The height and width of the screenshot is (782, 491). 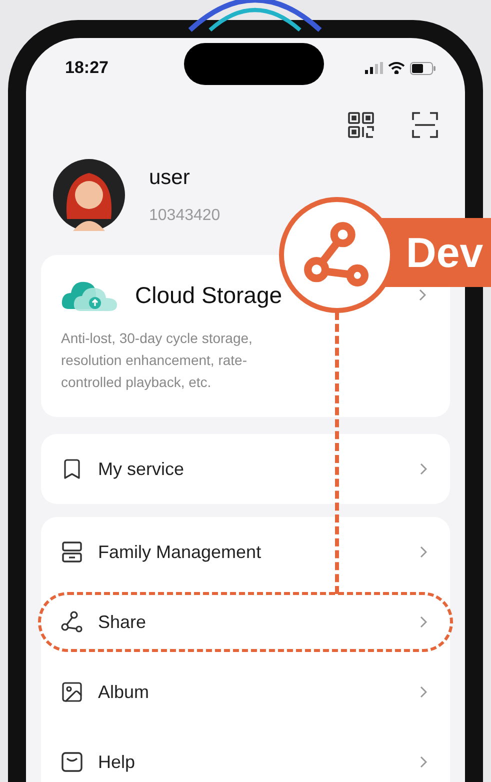 I want to click on qr-code-icon, so click(x=361, y=125).